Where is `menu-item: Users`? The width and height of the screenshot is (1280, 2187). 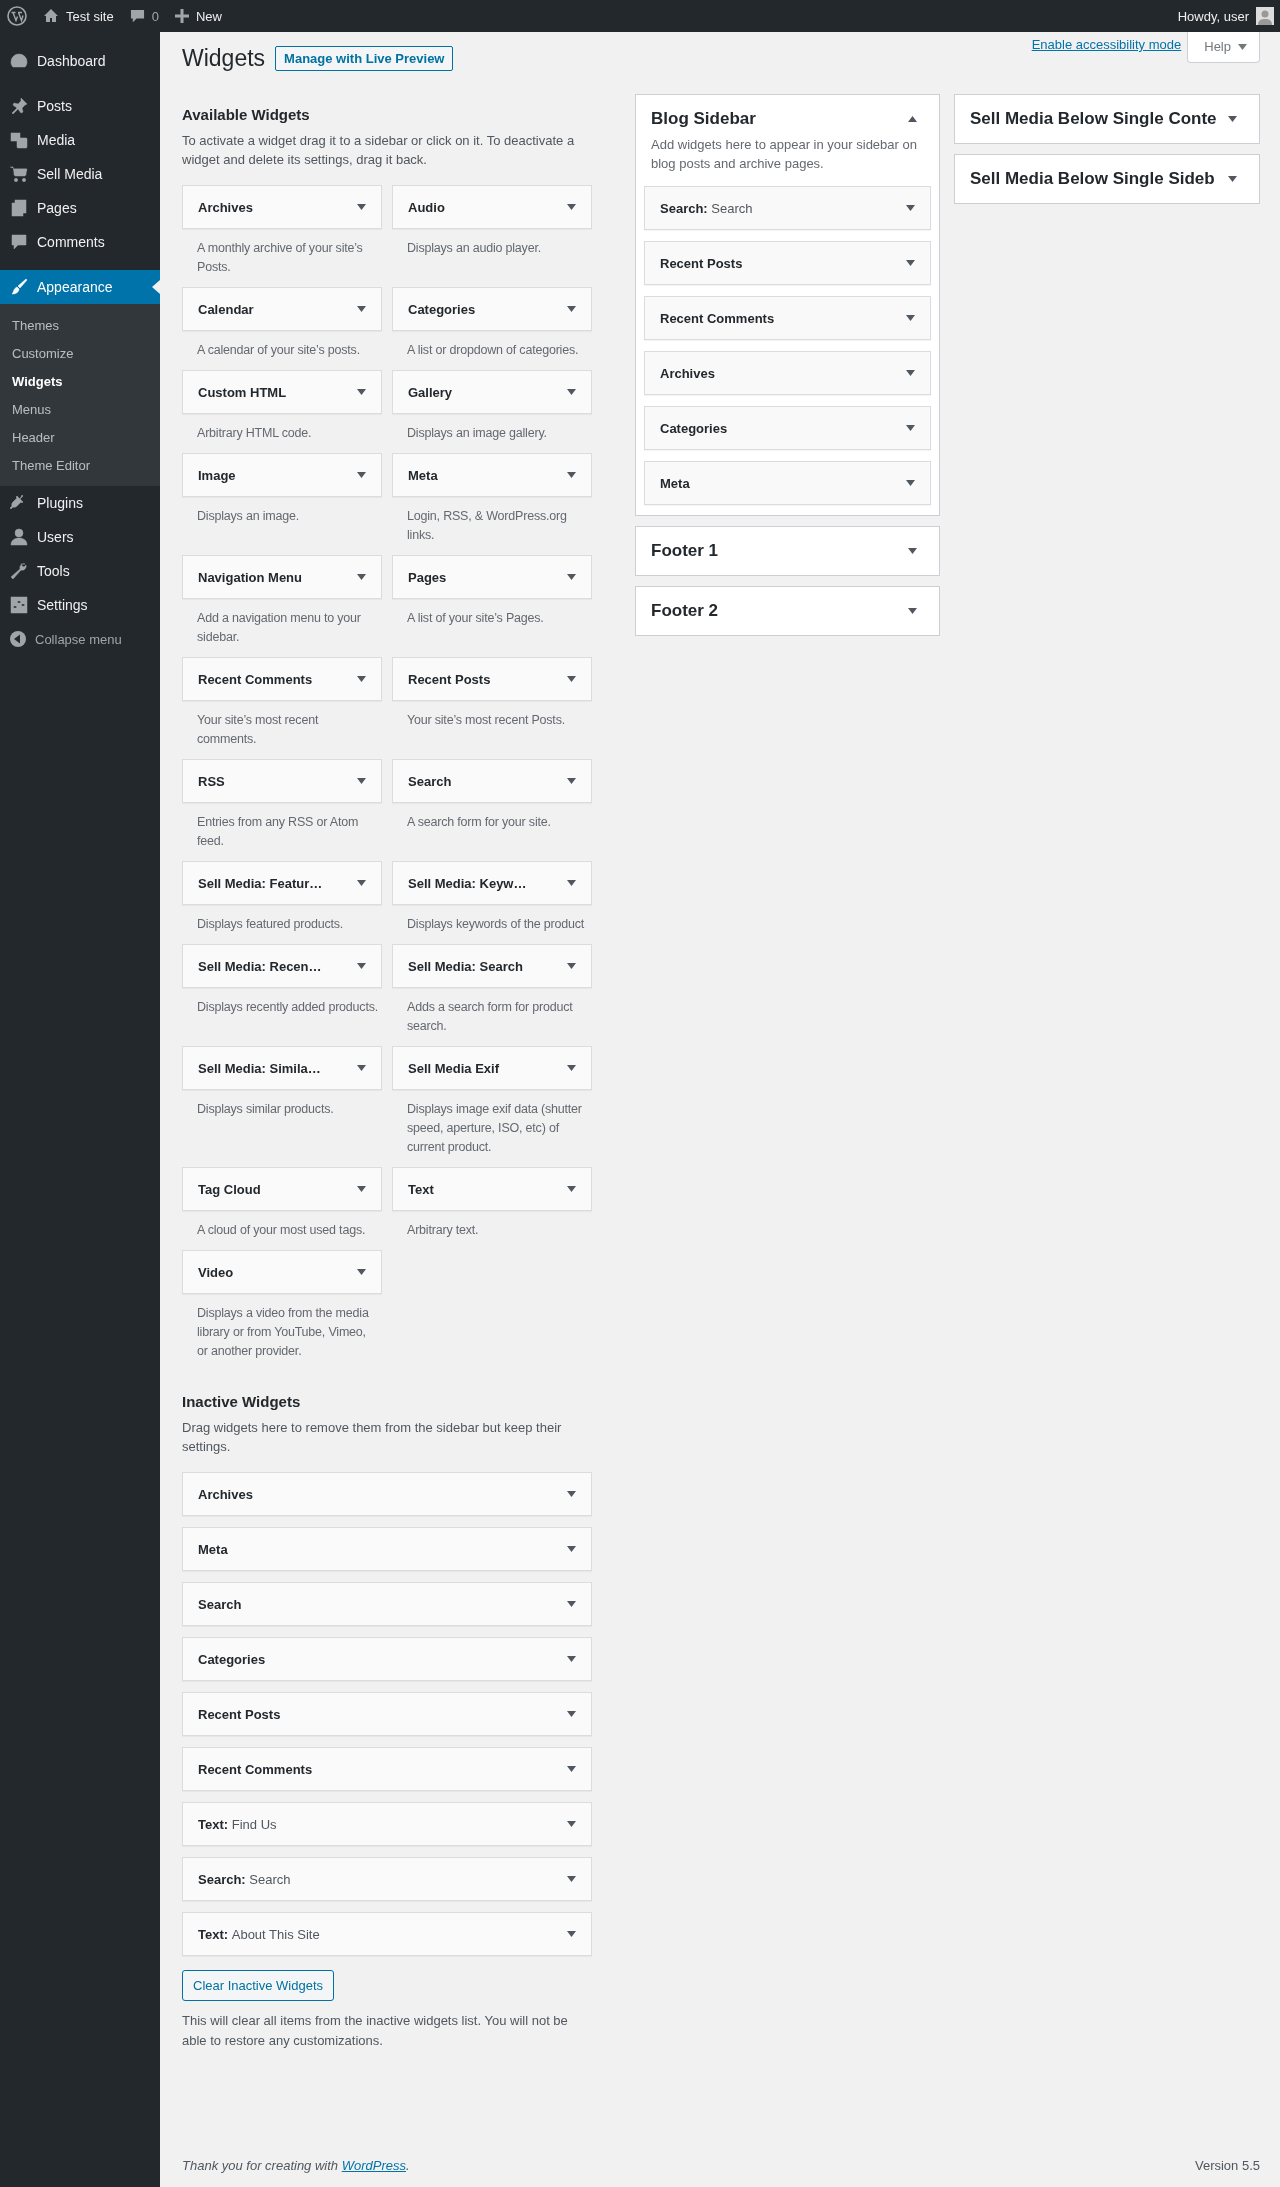
menu-item: Users is located at coordinates (80, 537).